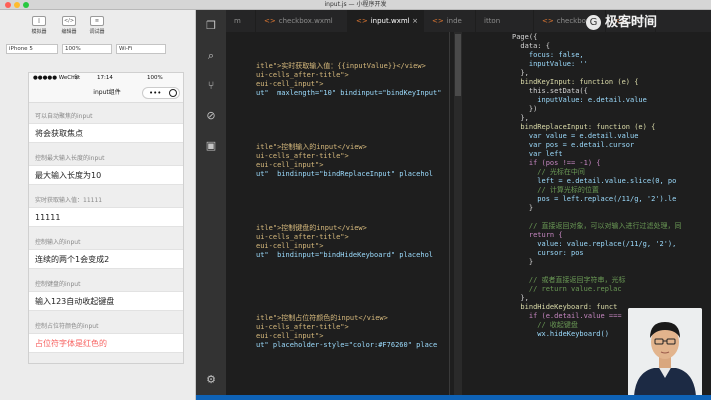 The height and width of the screenshot is (400, 711). I want to click on section-title: 实时获取输入值：11111, so click(69, 200).